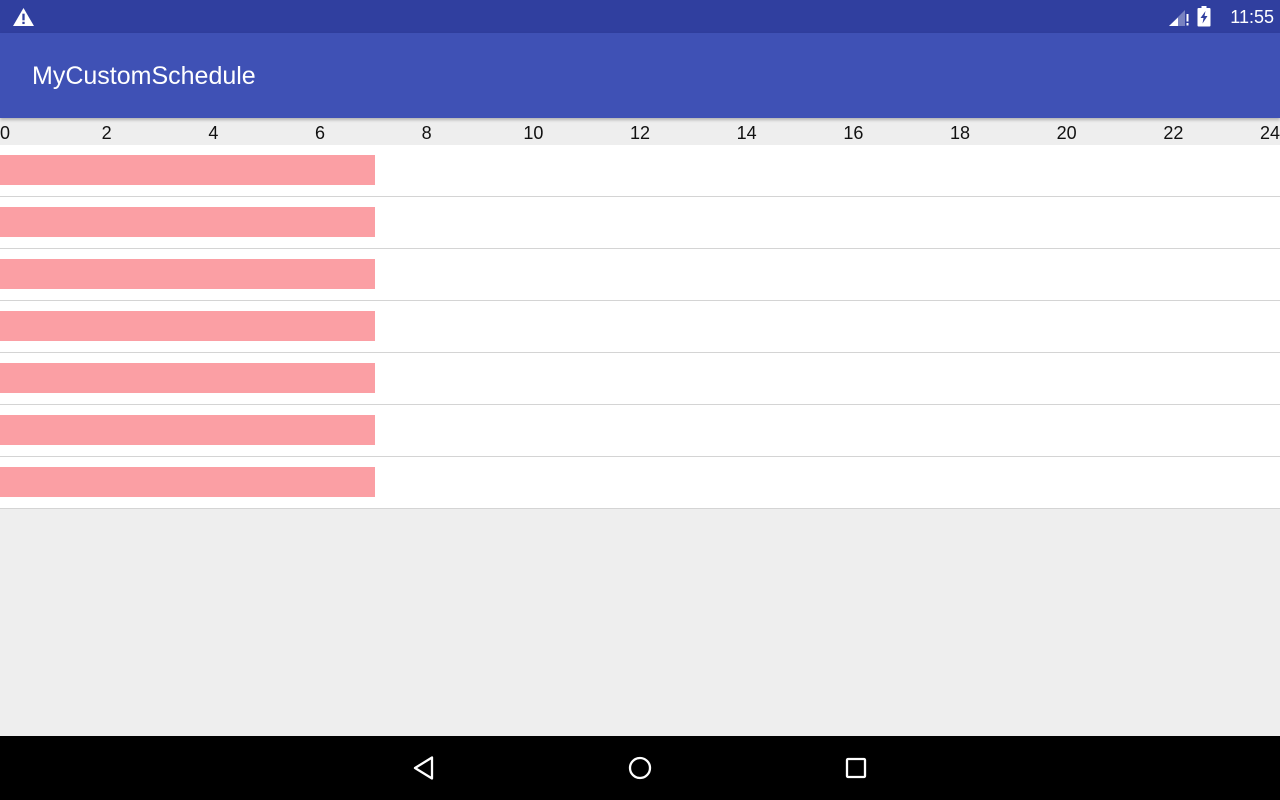 This screenshot has height=800, width=1280. Describe the element at coordinates (1179, 18) in the screenshot. I see `signal-no-sim-icon` at that location.